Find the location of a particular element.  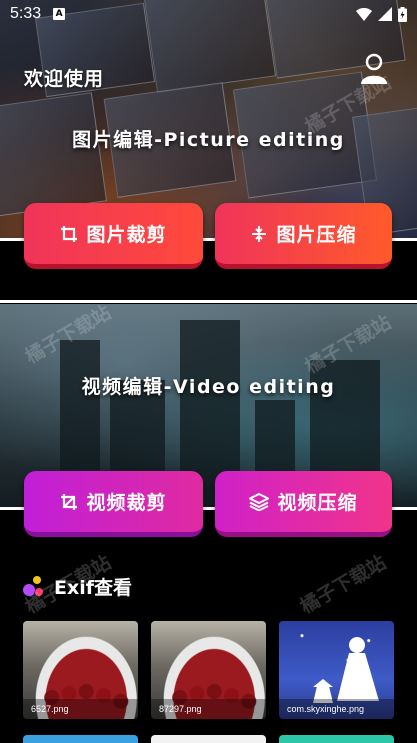

picture-crop-label: 图片裁剪 is located at coordinates (126, 235).